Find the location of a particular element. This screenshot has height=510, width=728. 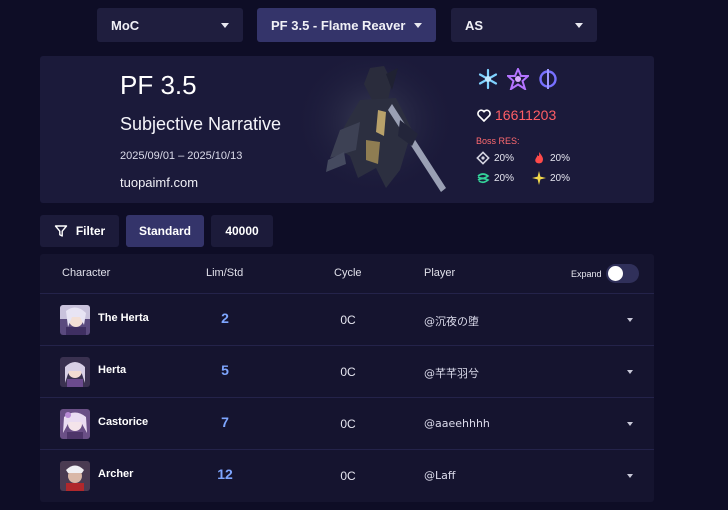

quantum-icon is located at coordinates (548, 79).